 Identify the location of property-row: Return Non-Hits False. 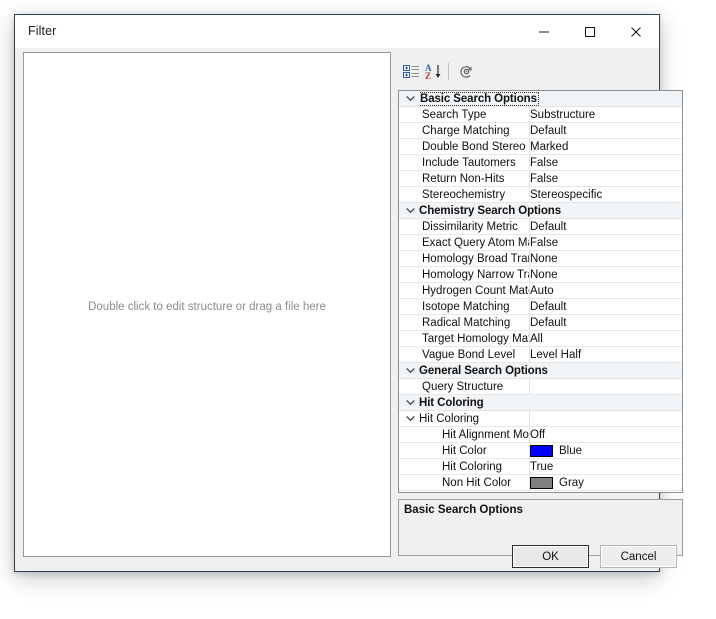
(540, 179).